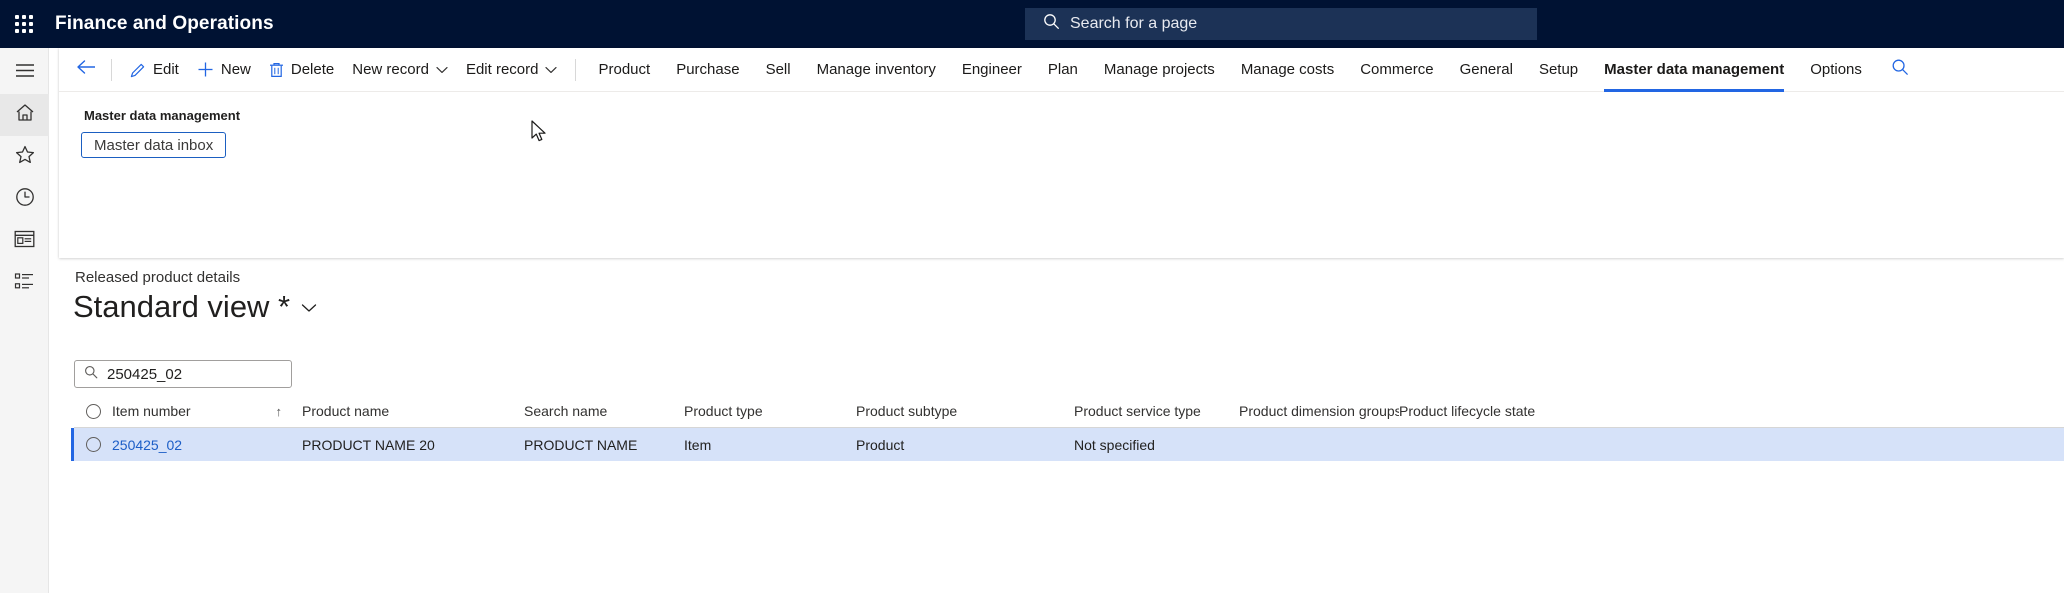 The height and width of the screenshot is (593, 2064). I want to click on tab-label: Plan, so click(1062, 69).